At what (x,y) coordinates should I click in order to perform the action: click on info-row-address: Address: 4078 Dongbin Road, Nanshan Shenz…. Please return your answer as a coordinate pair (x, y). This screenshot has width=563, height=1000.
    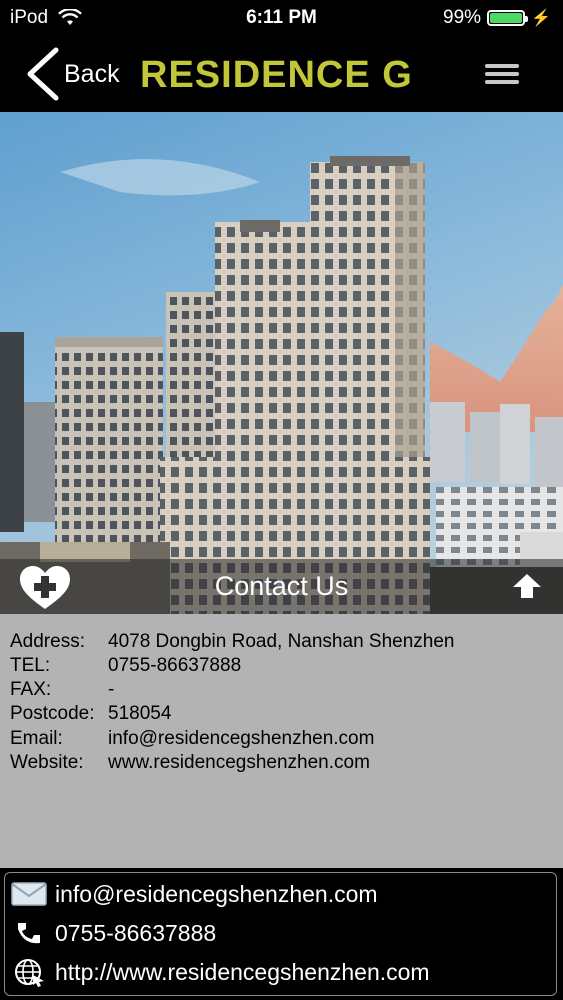
    Looking at the image, I should click on (232, 642).